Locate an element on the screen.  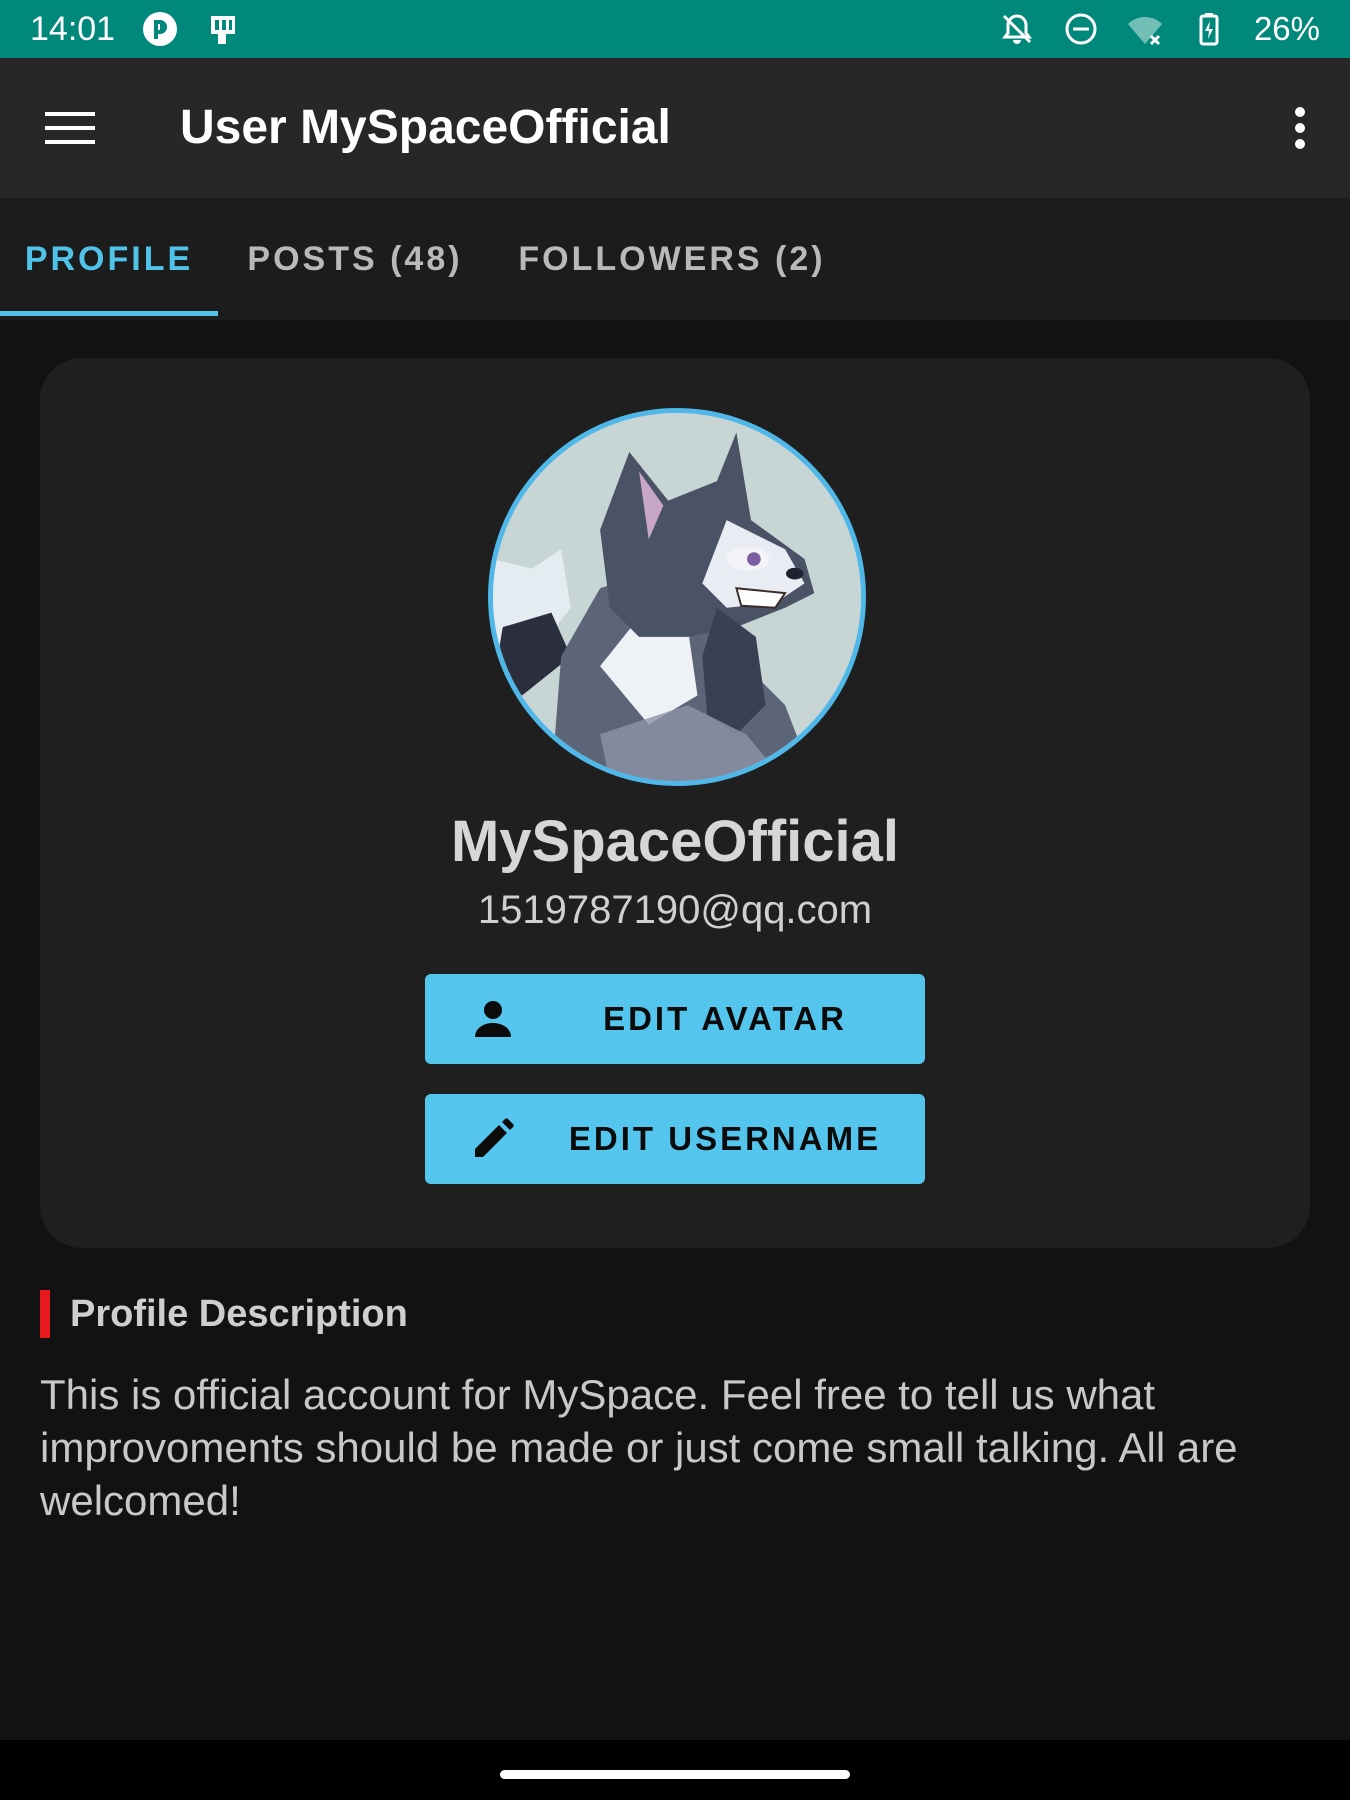
navigation-bar is located at coordinates (675, 1770).